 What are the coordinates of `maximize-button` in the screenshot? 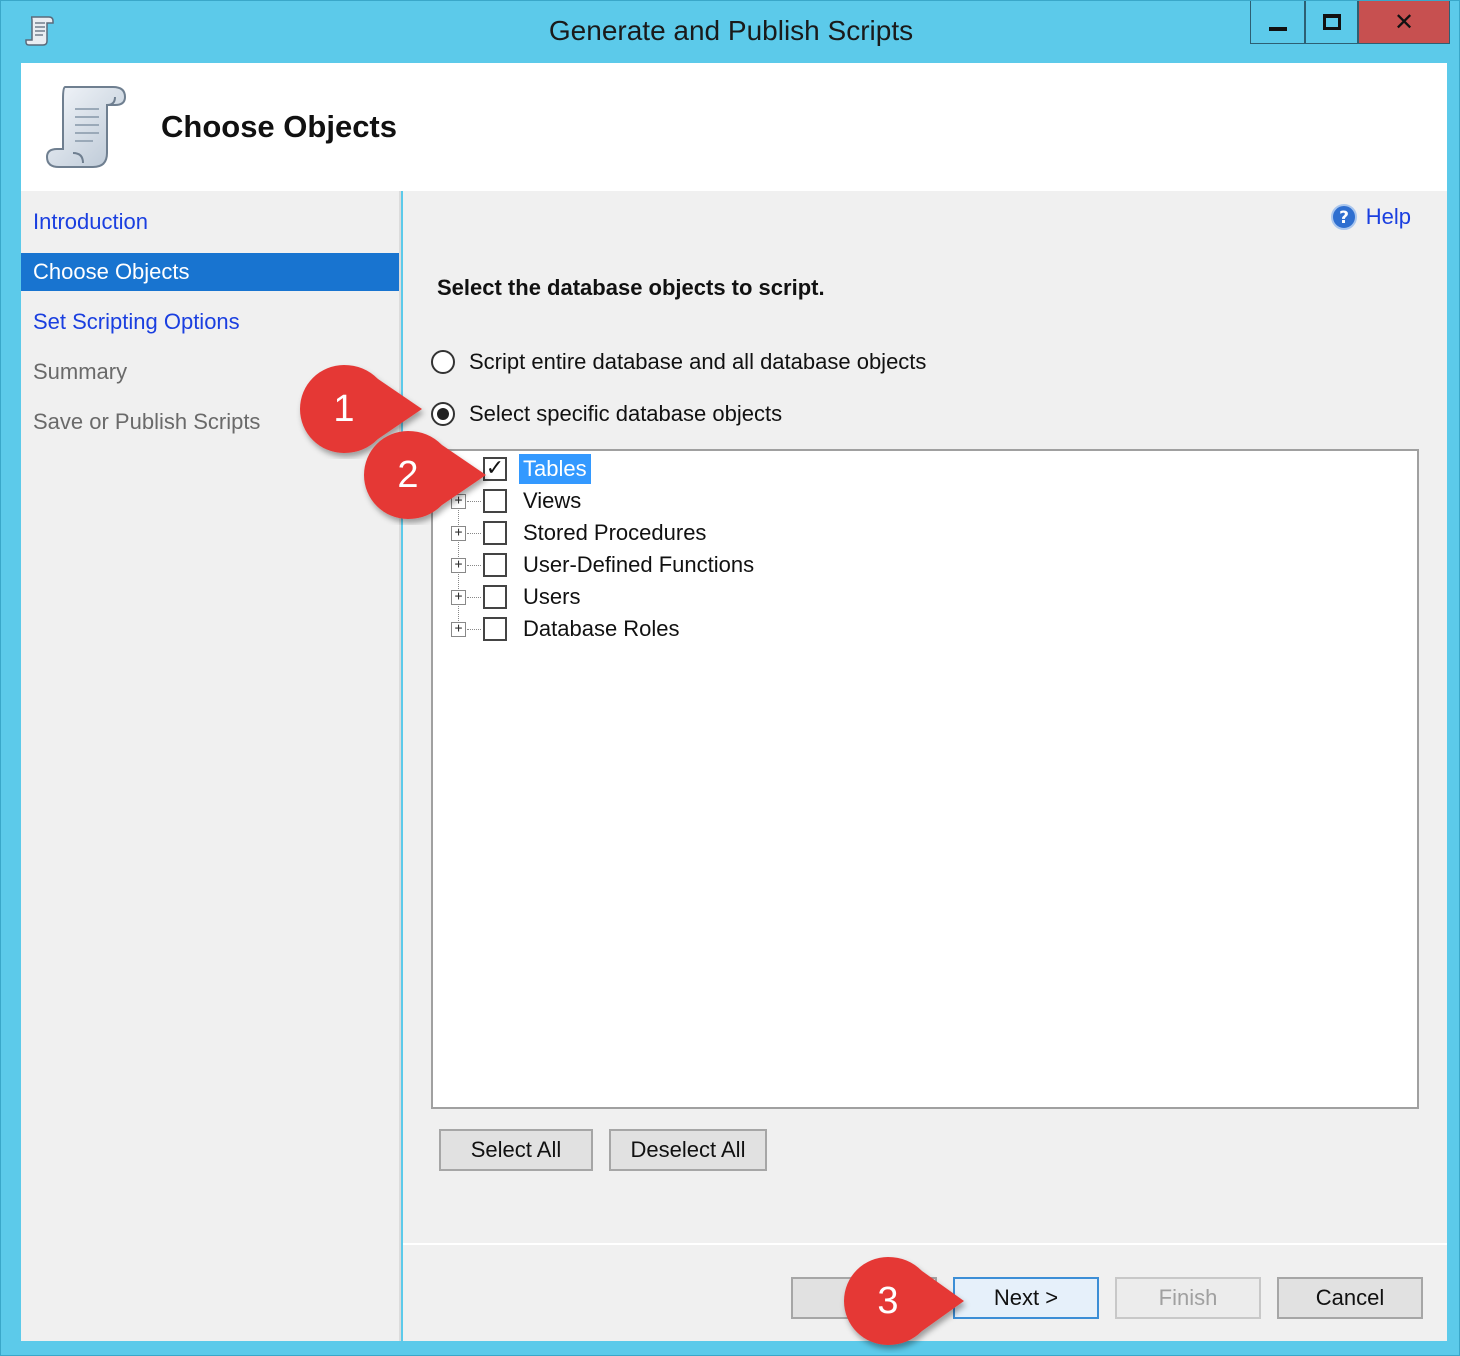 It's located at (1331, 22).